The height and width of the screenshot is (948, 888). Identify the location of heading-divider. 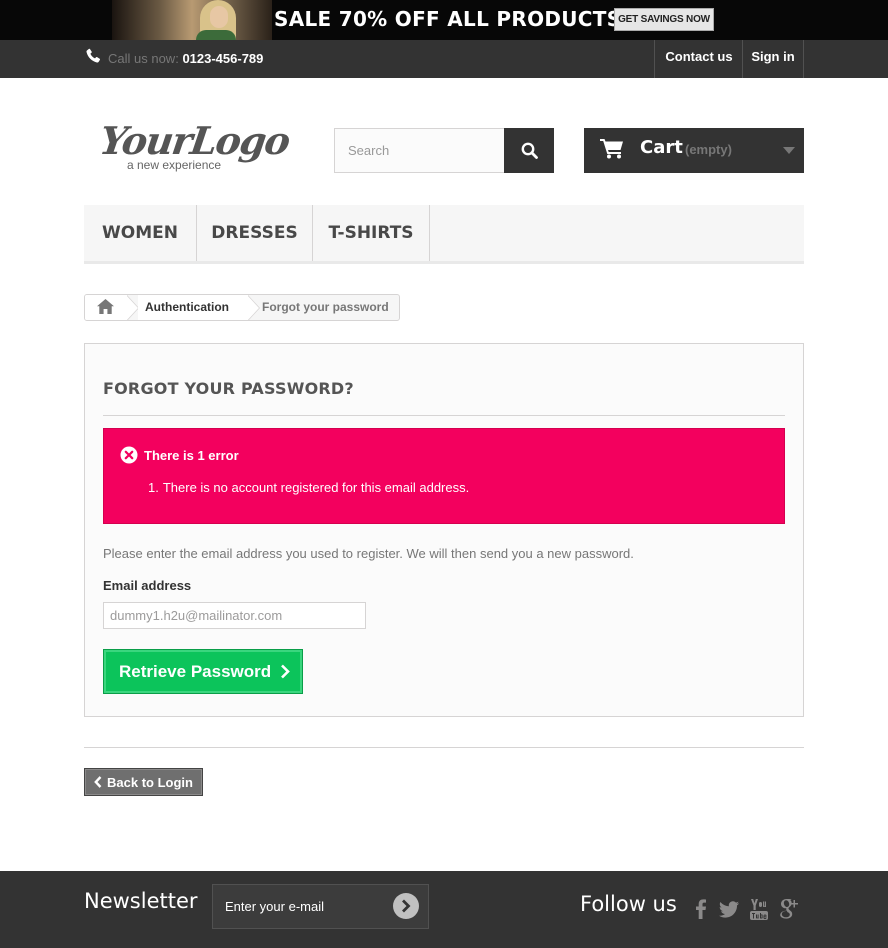
(444, 415).